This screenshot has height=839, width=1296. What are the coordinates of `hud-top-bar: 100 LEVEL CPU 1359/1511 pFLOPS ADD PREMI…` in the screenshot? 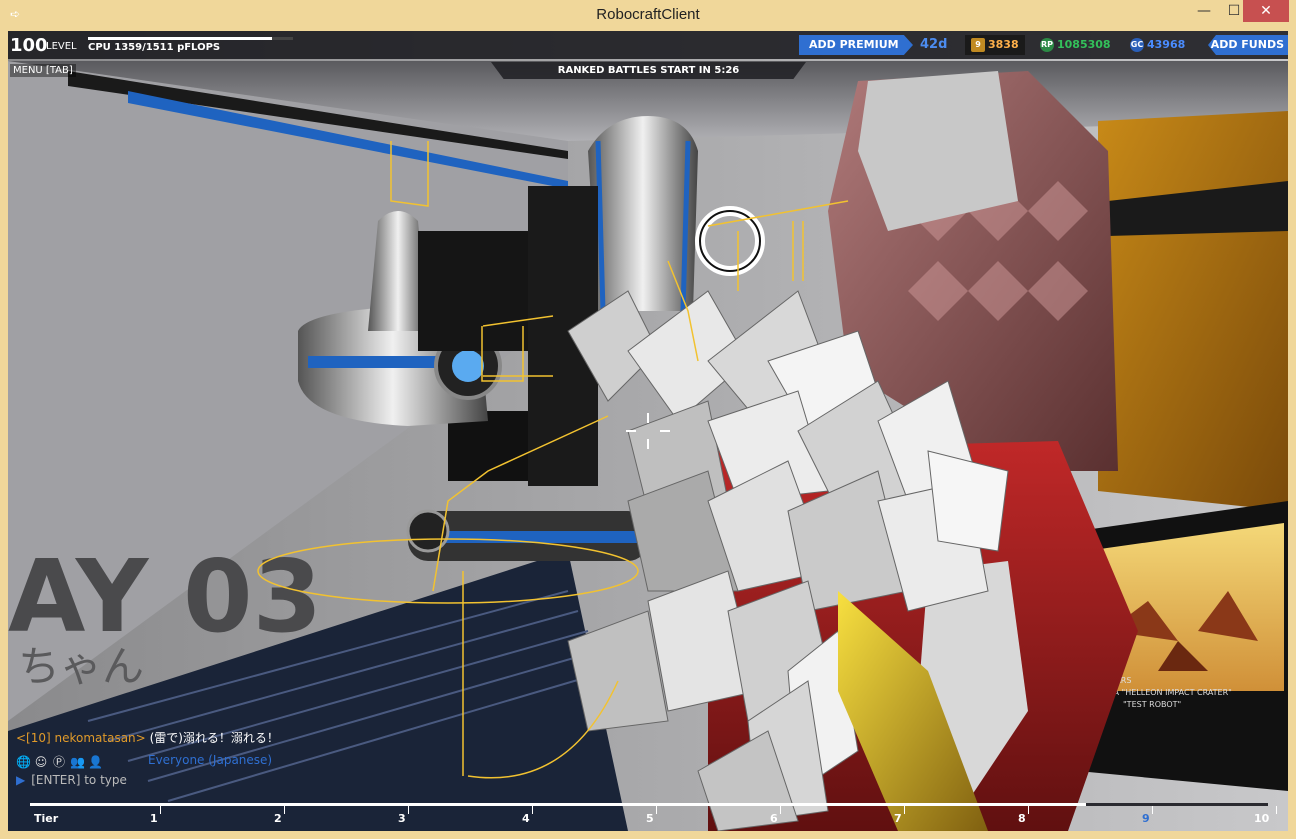 It's located at (648, 45).